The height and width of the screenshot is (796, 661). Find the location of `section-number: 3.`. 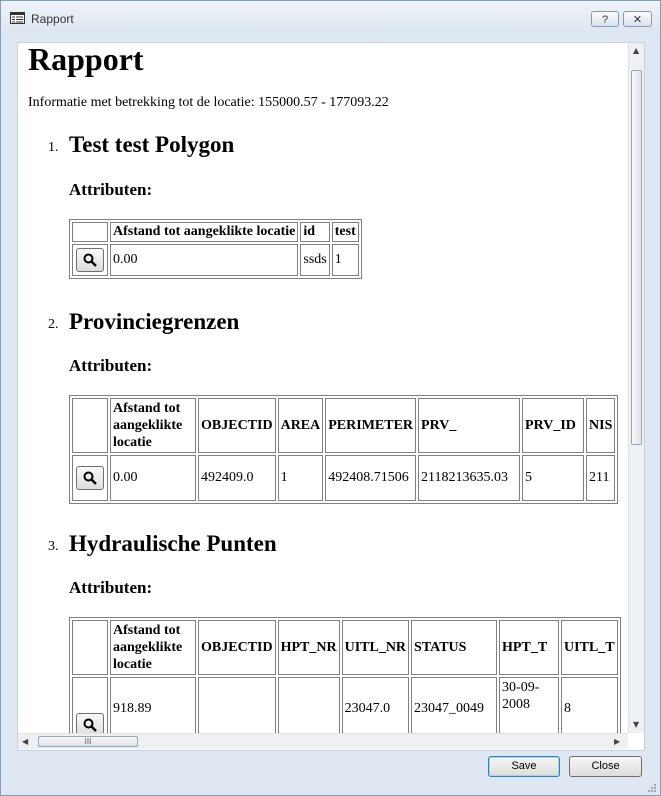

section-number: 3. is located at coordinates (53, 546).